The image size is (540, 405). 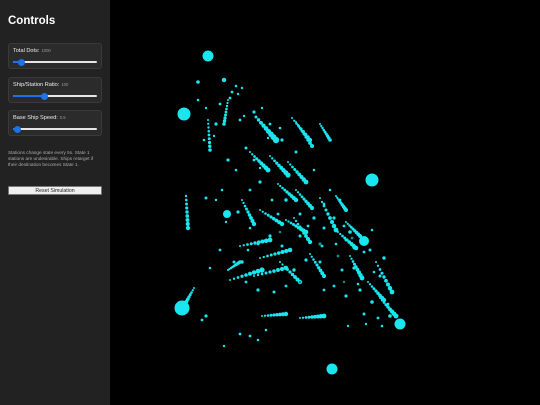 I want to click on base-ship-speed-slider, so click(x=55, y=129).